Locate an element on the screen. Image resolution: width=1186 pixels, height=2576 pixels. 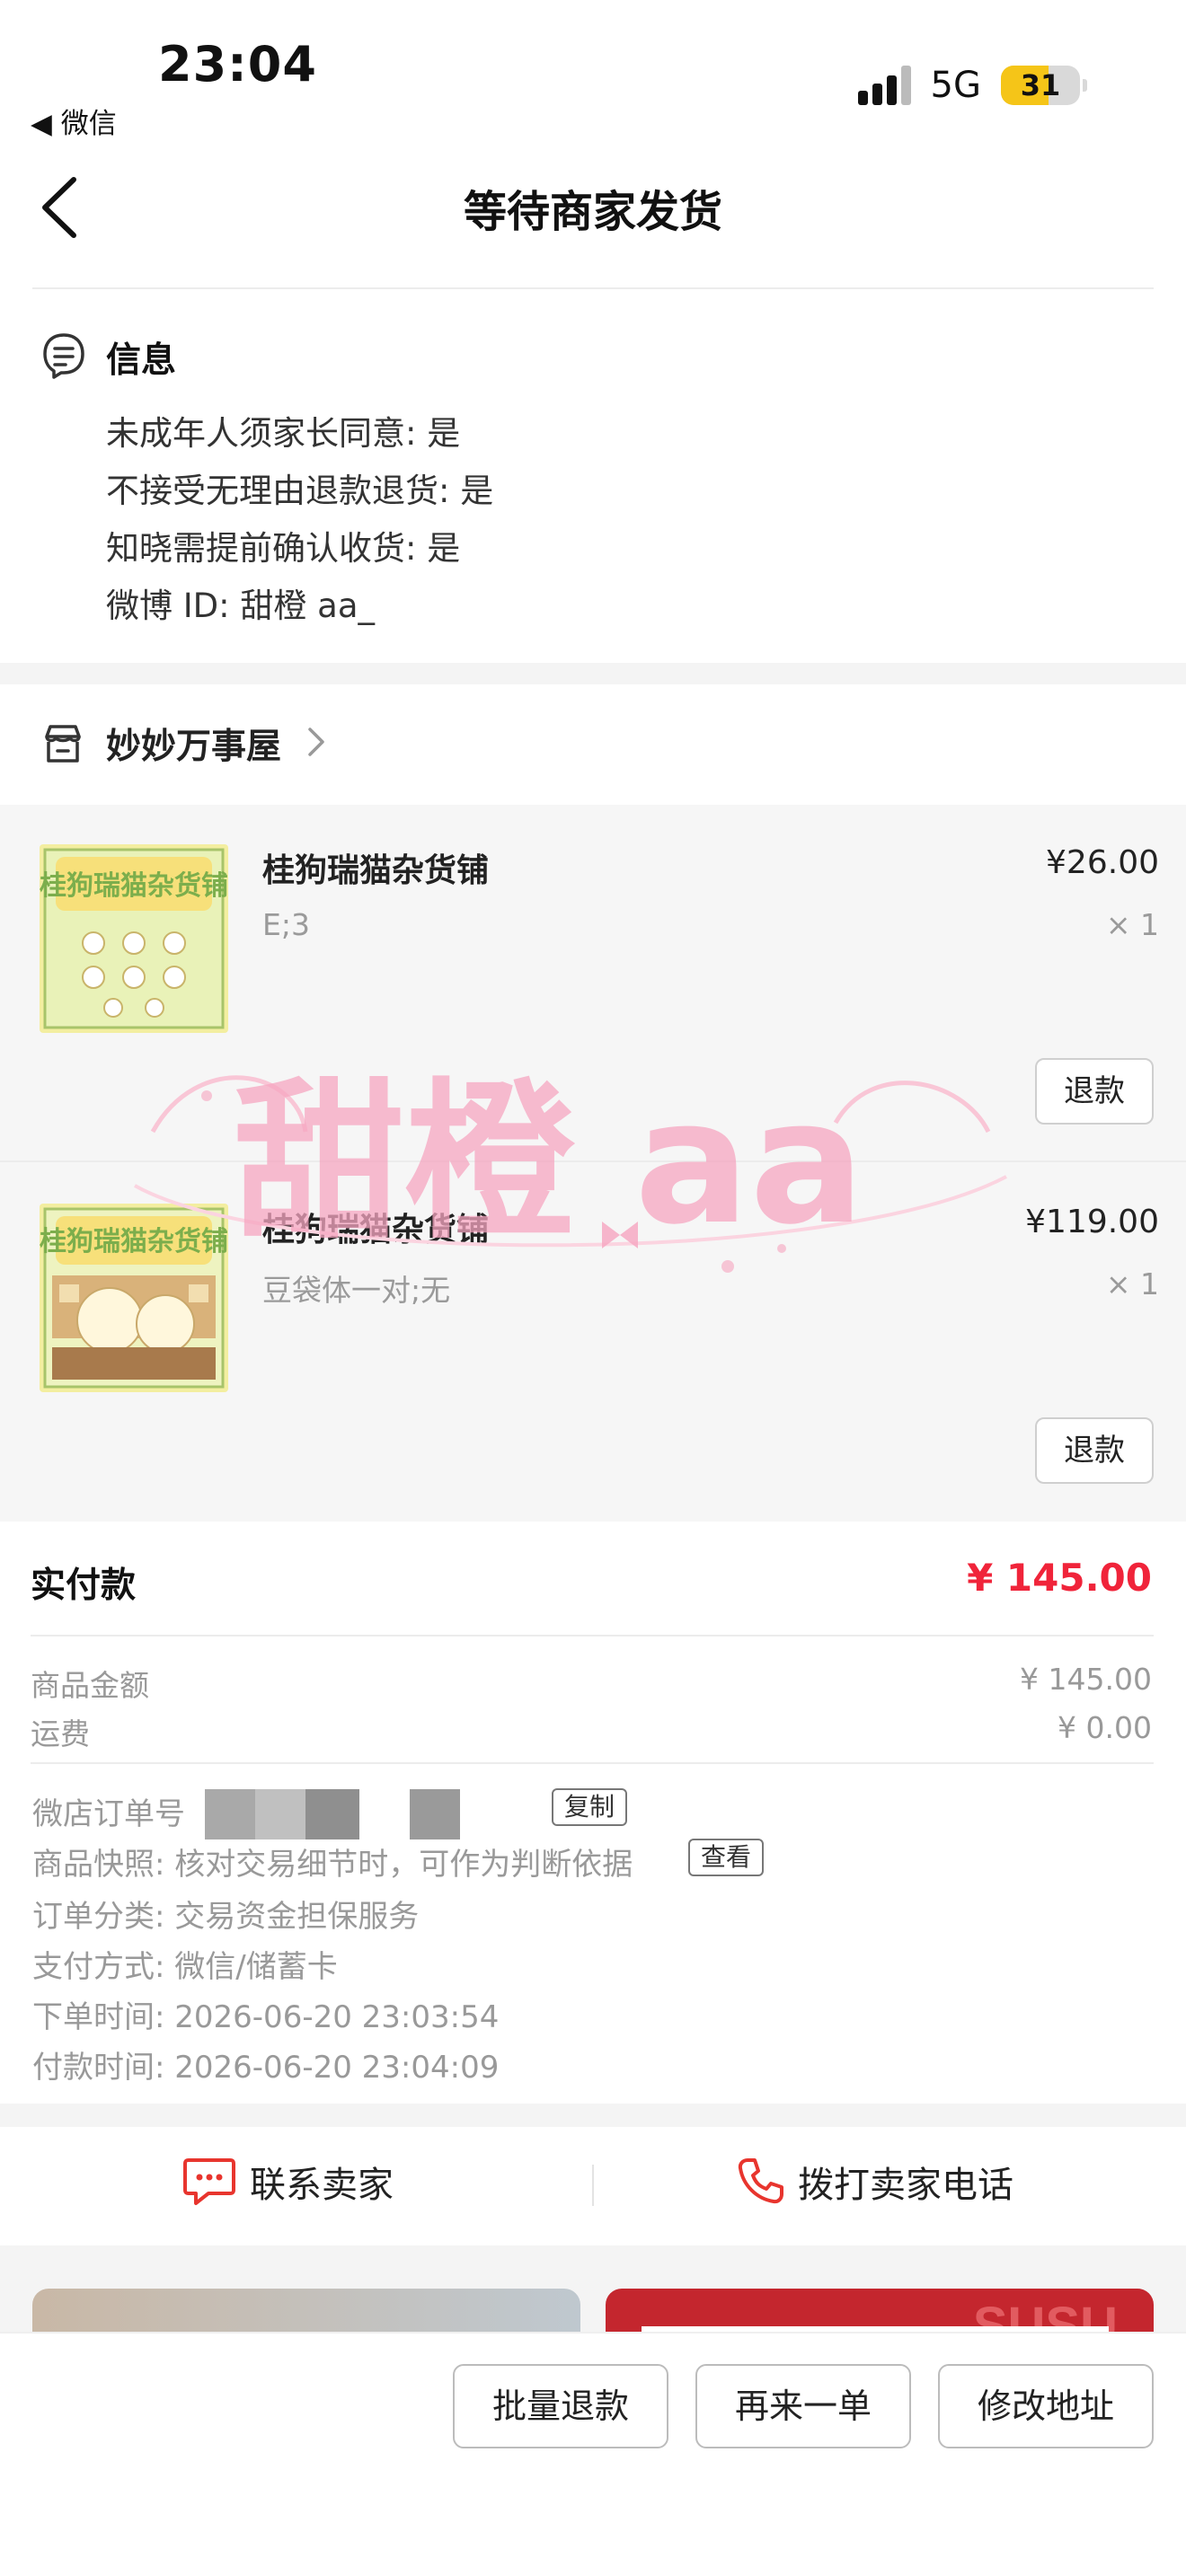
info-line-minor-consent: 未成年人须家长同意: 是 is located at coordinates (283, 433).